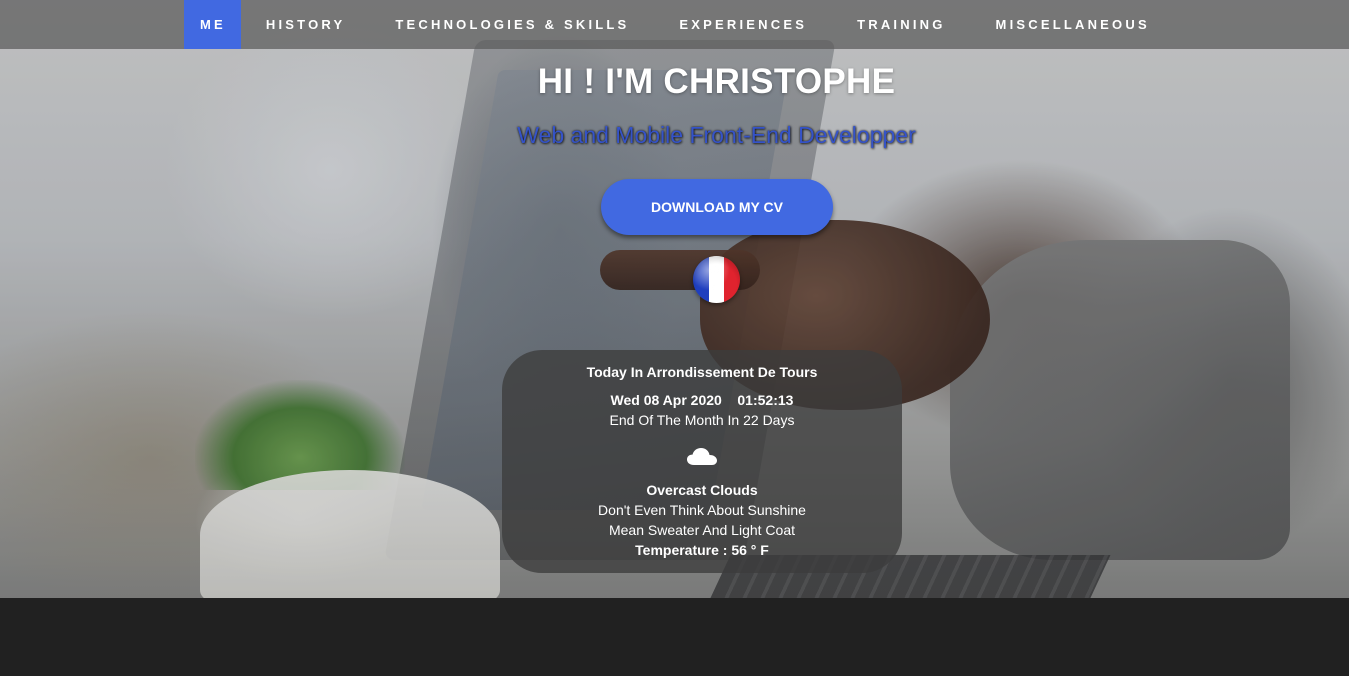 This screenshot has width=1349, height=676. What do you see at coordinates (716, 81) in the screenshot?
I see `page-title: HI ! I'M CHRISTOPHE` at bounding box center [716, 81].